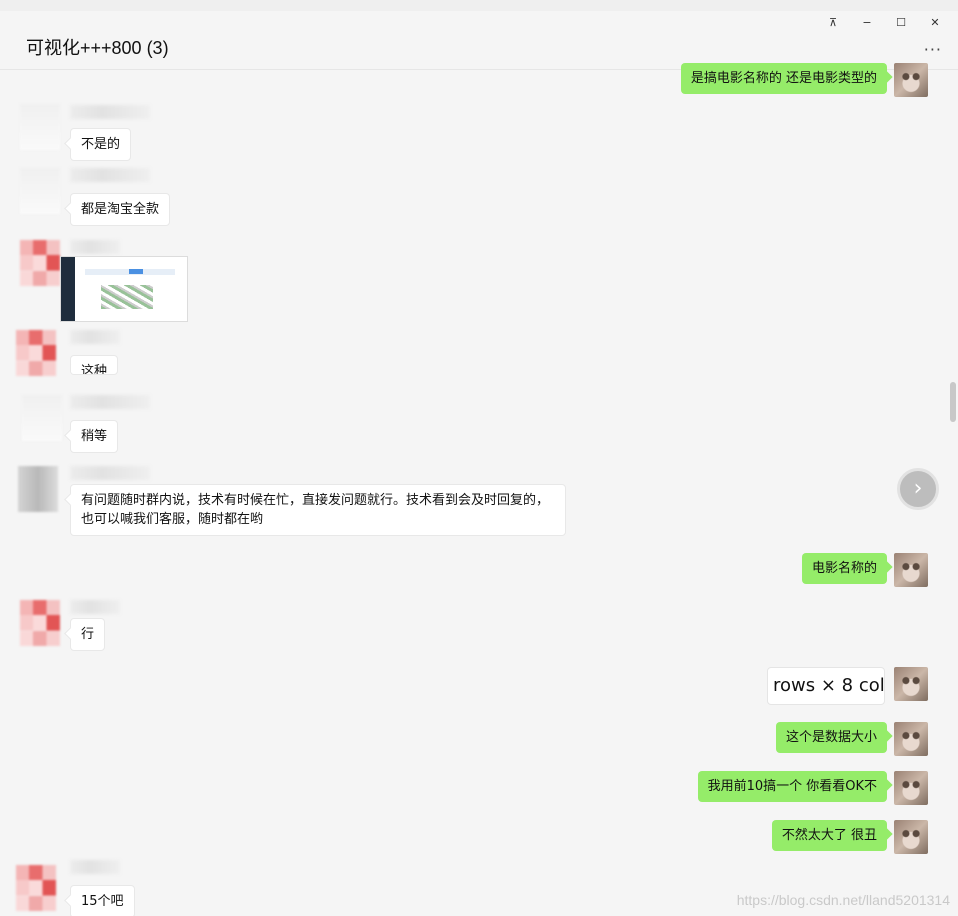 This screenshot has width=958, height=916. I want to click on message-bubble-out: 这个是数据大小, so click(831, 737).